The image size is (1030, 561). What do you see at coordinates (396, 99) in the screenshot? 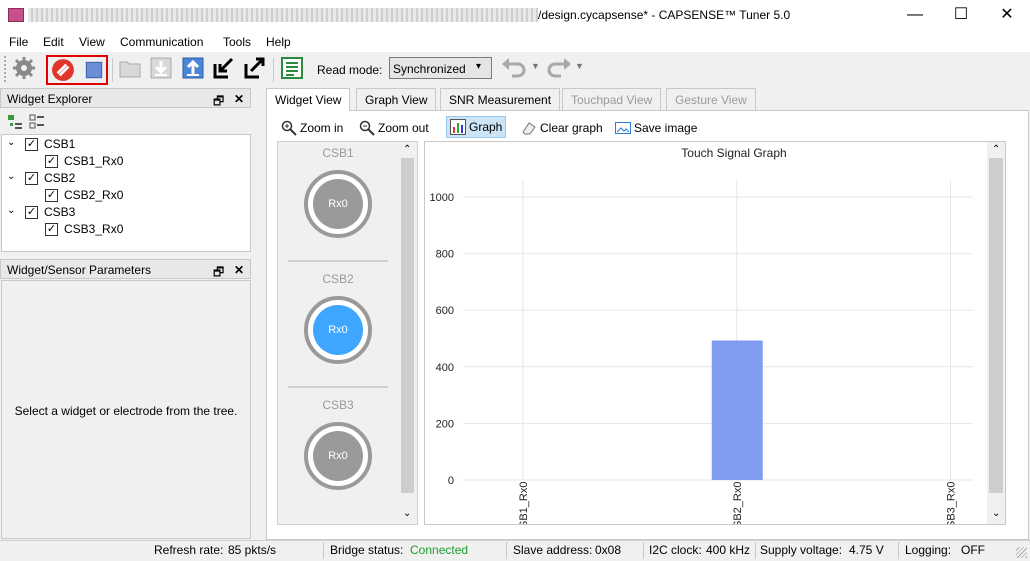
I see `tab-graph-view: Graph View` at bounding box center [396, 99].